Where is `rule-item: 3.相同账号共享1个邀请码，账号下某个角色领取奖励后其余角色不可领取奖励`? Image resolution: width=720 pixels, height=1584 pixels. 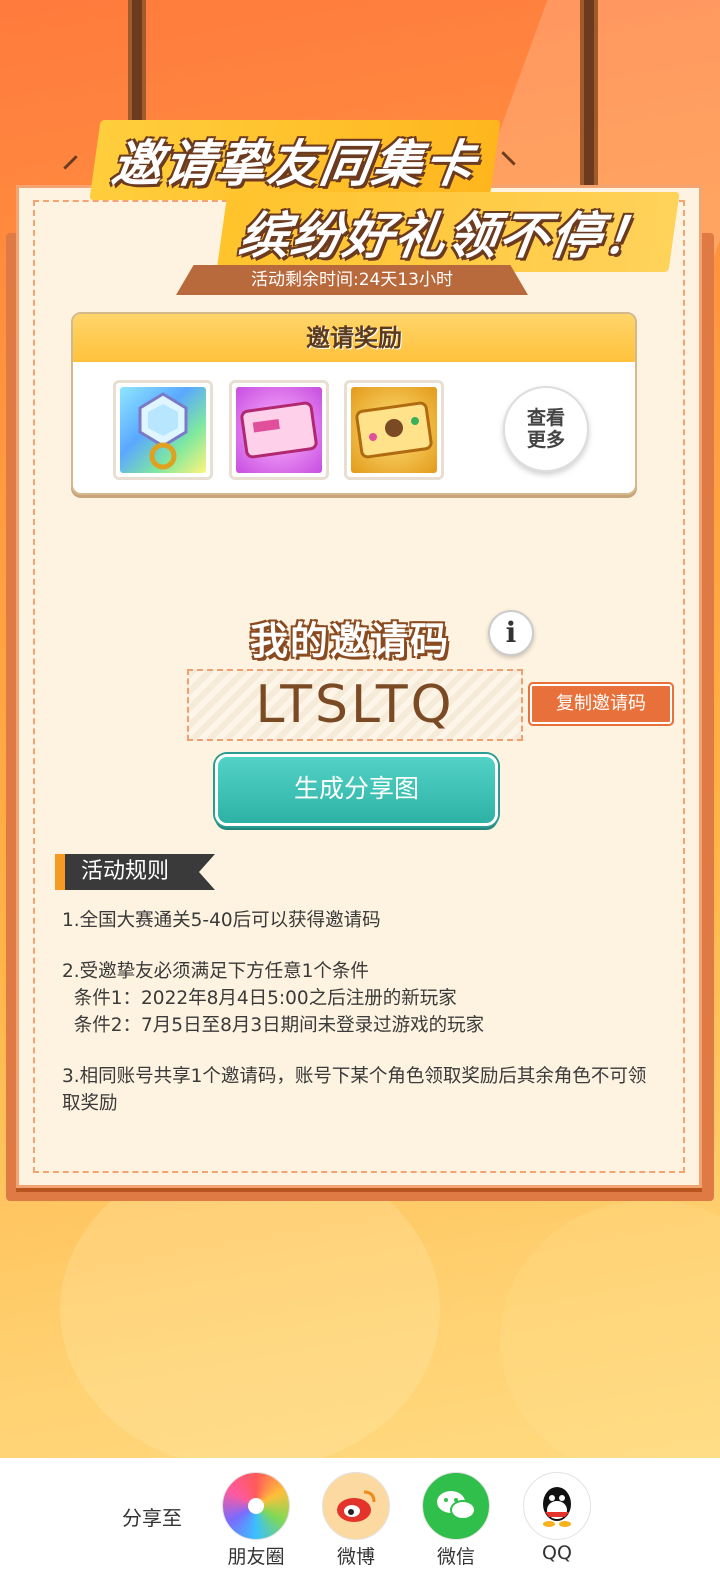 rule-item: 3.相同账号共享1个邀请码，账号下某个角色领取奖励后其余角色不可领取奖励 is located at coordinates (354, 1090).